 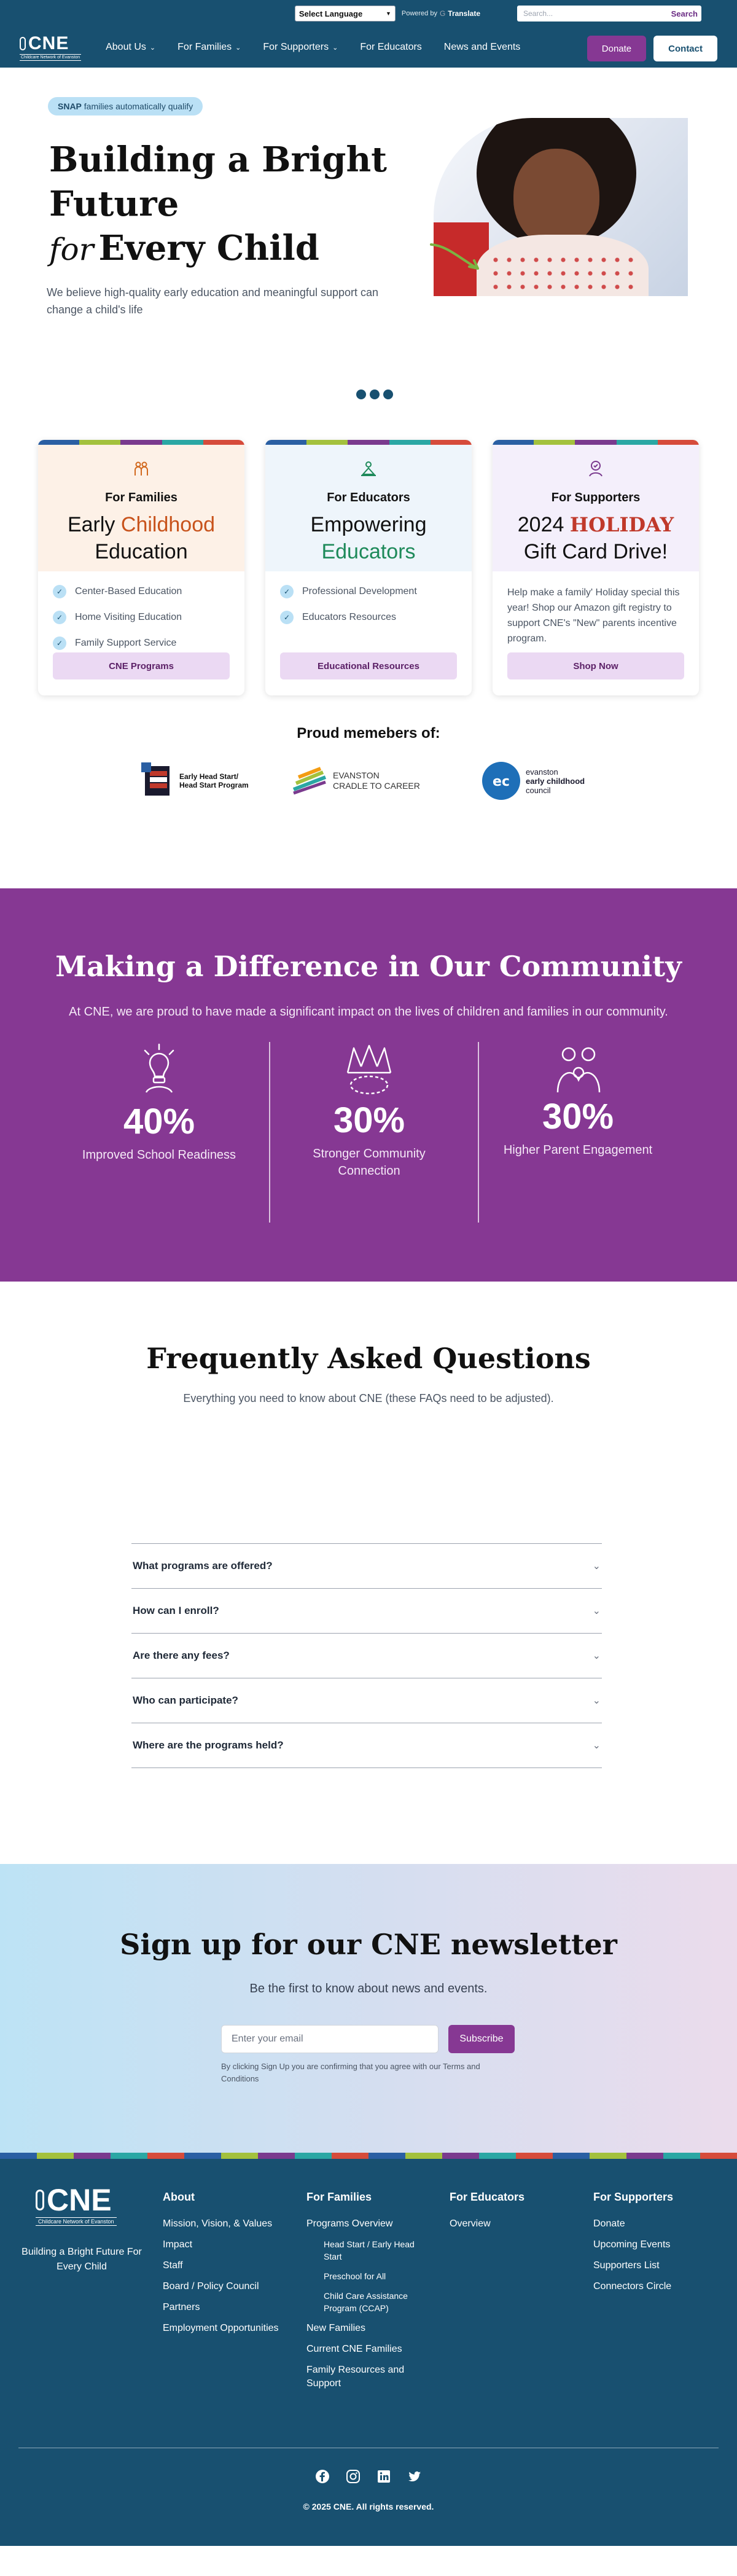 I want to click on nav-item-label: For Educators, so click(x=391, y=47).